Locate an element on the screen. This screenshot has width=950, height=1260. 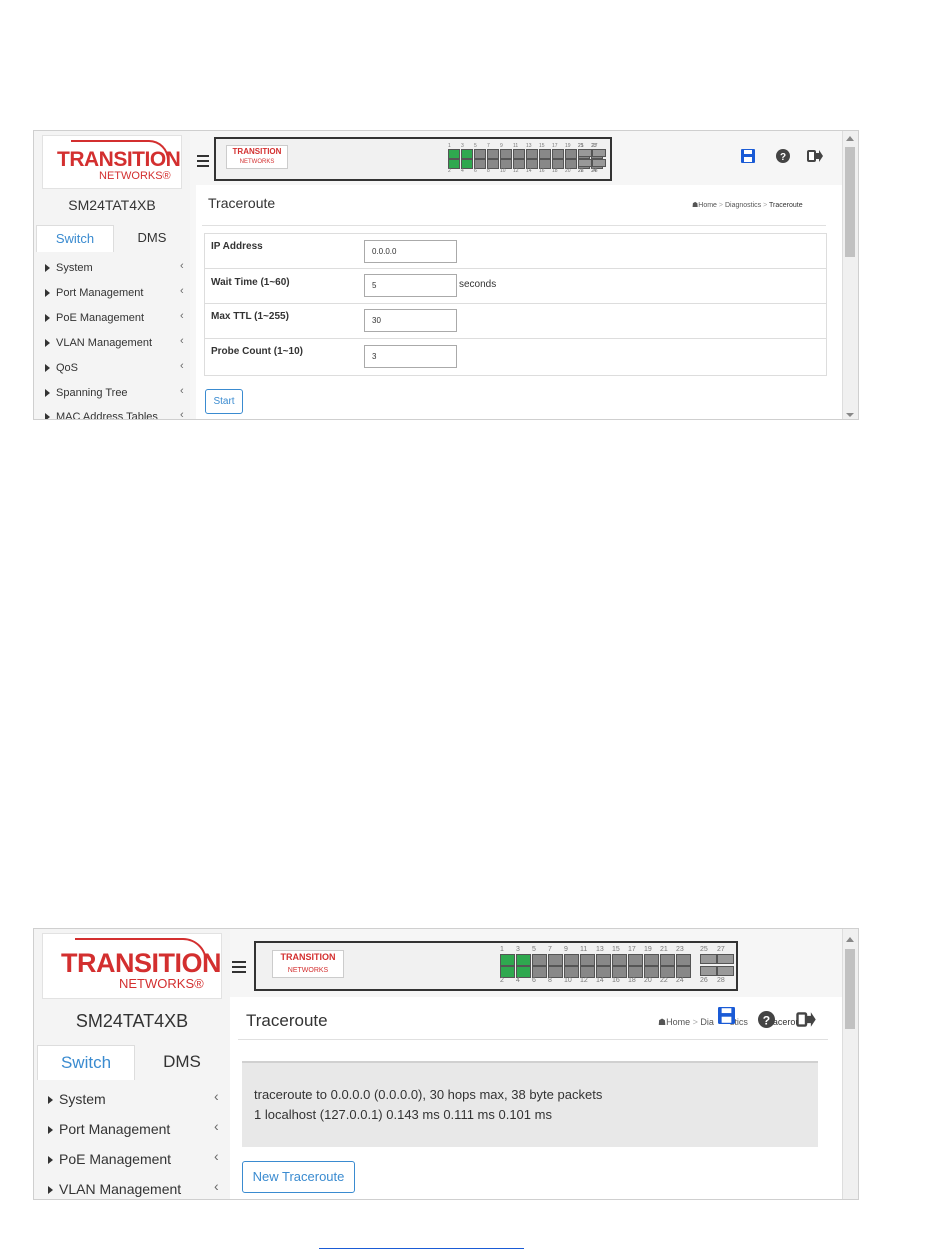
port-number-label: 4 is located at coordinates (518, 980).